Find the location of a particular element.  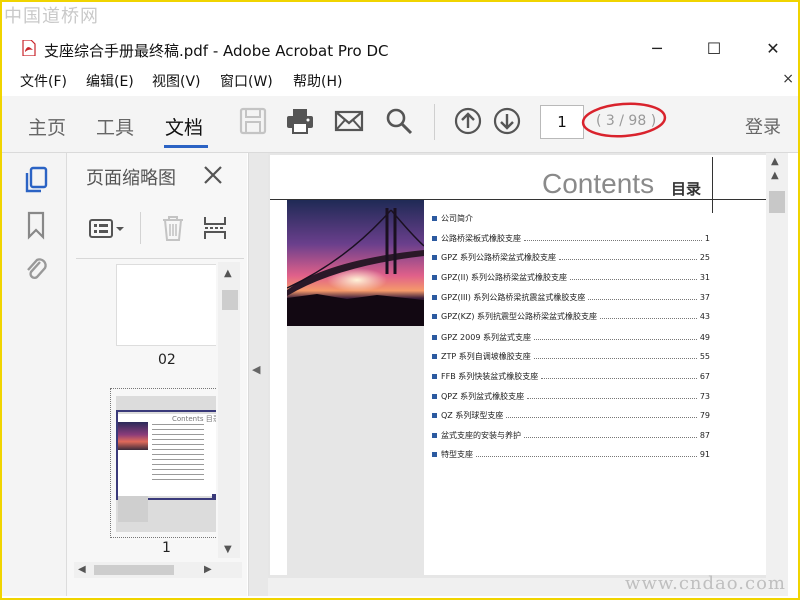

maximize-button: ☐ is located at coordinates (714, 49).